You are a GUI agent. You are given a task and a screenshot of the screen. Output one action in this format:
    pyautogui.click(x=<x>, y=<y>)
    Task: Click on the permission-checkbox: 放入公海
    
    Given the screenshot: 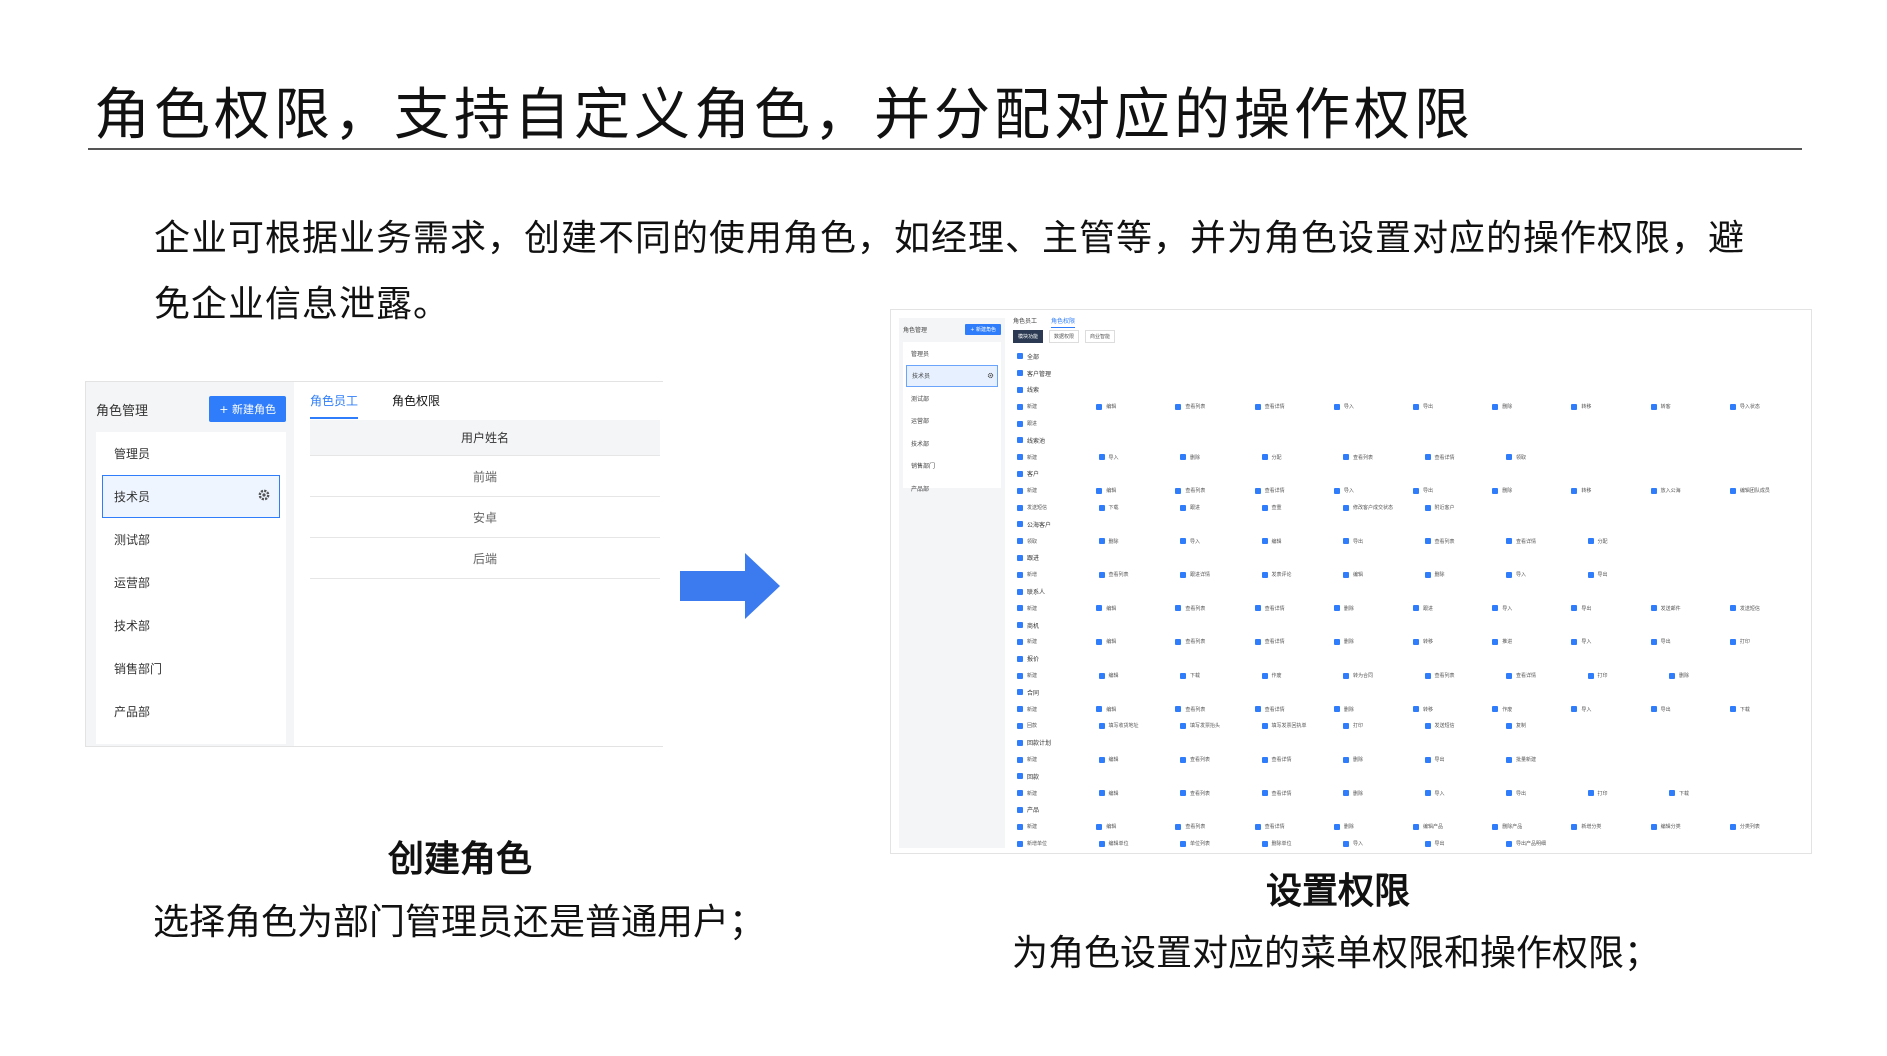 What is the action you would take?
    pyautogui.click(x=1690, y=490)
    